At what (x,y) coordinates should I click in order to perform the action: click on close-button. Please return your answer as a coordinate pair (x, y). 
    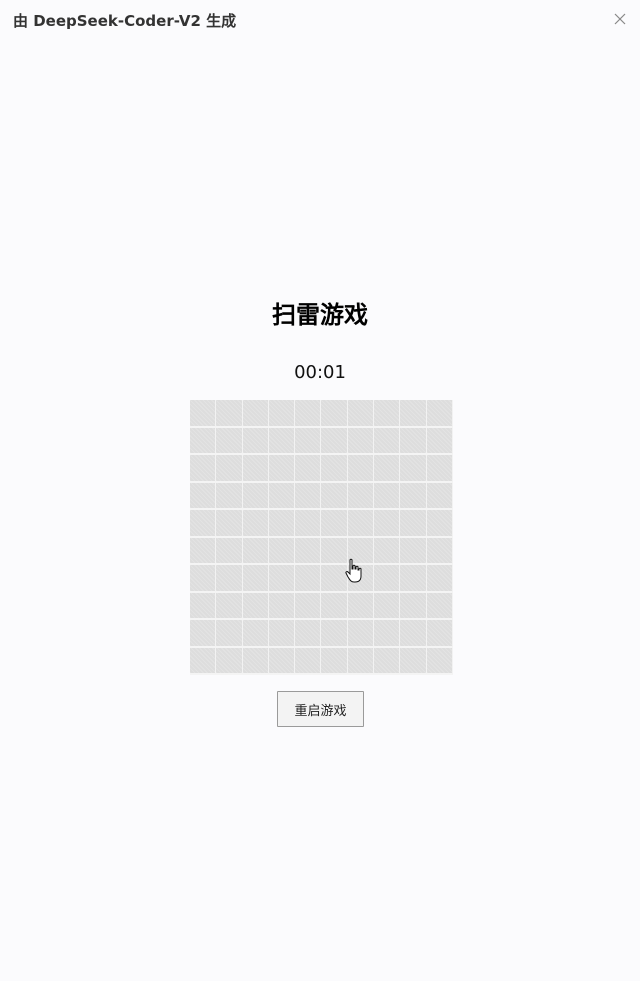
    Looking at the image, I should click on (620, 19).